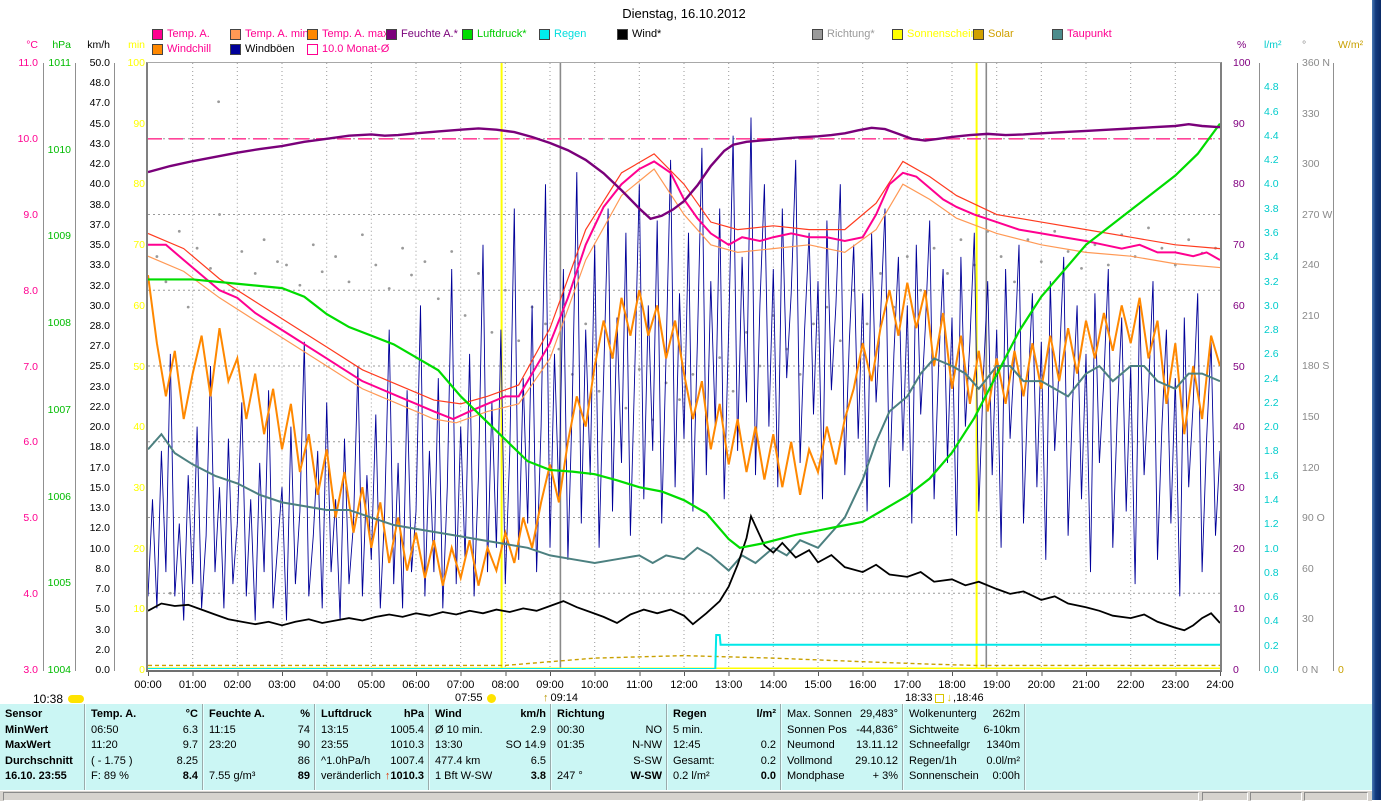  What do you see at coordinates (1271, 500) in the screenshot?
I see `axis-tick: 1.4` at bounding box center [1271, 500].